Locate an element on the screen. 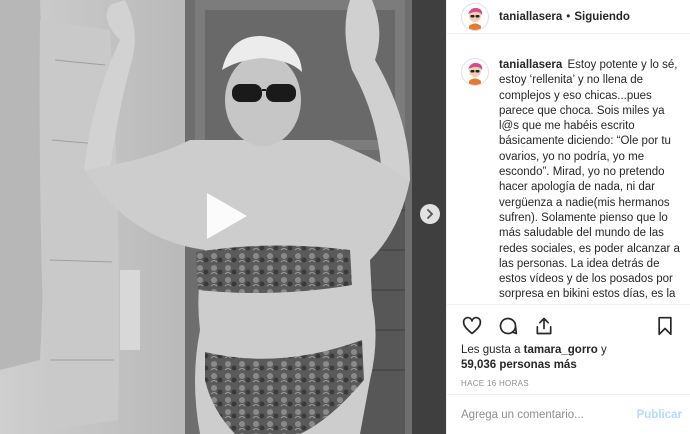  likes-join: y is located at coordinates (604, 350).